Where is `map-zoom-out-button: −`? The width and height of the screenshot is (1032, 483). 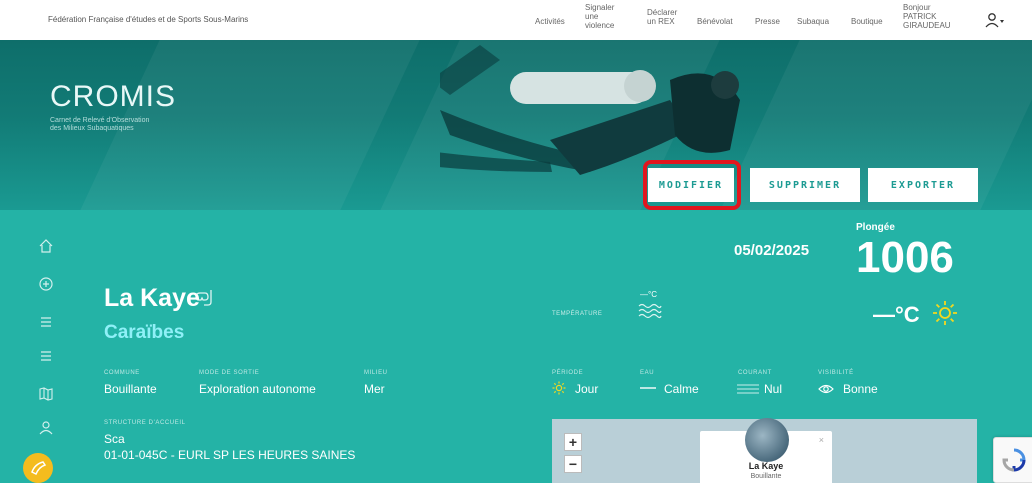
map-zoom-out-button: − is located at coordinates (573, 464).